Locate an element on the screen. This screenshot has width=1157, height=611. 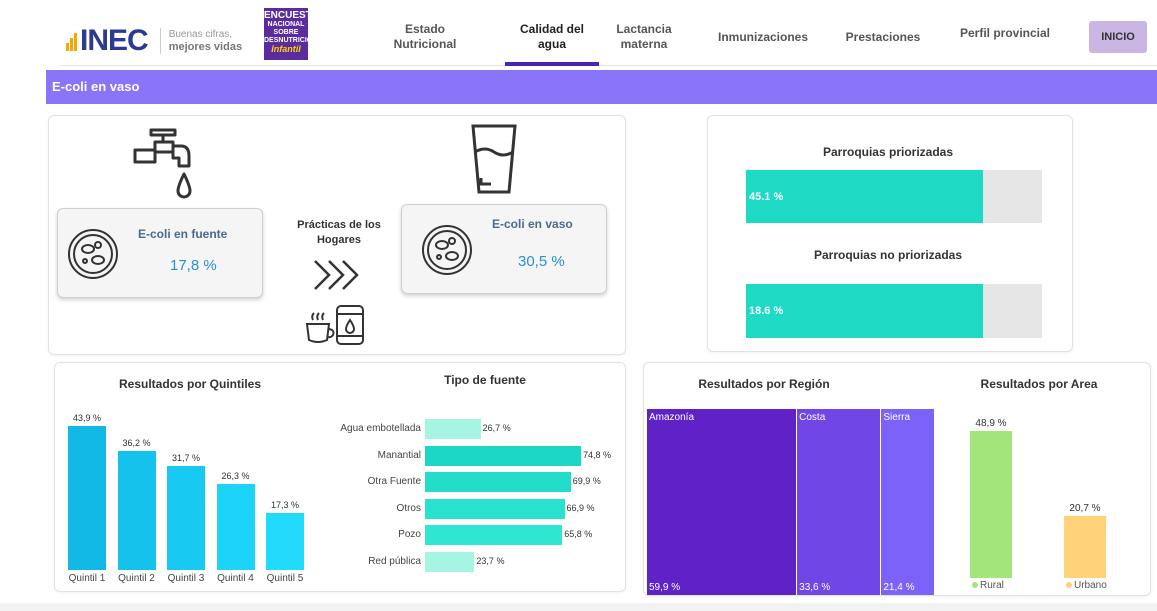
ecoli-vaso-title: E-coli en vaso is located at coordinates (532, 224).